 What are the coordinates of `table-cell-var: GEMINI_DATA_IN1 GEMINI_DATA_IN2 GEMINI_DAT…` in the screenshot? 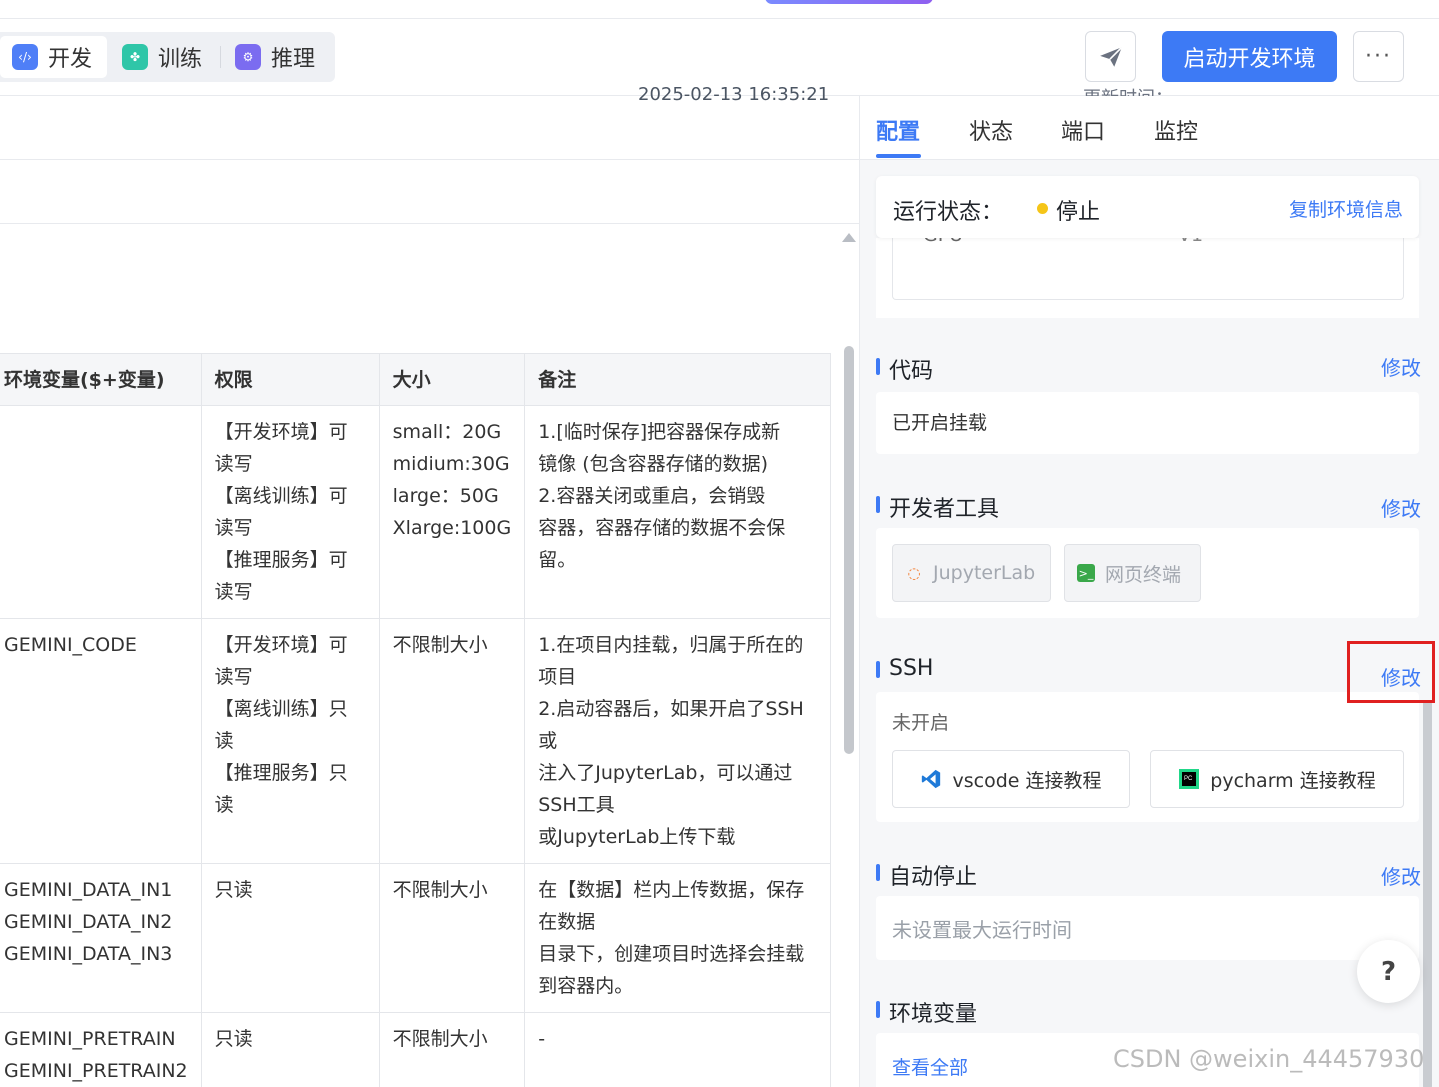 It's located at (101, 938).